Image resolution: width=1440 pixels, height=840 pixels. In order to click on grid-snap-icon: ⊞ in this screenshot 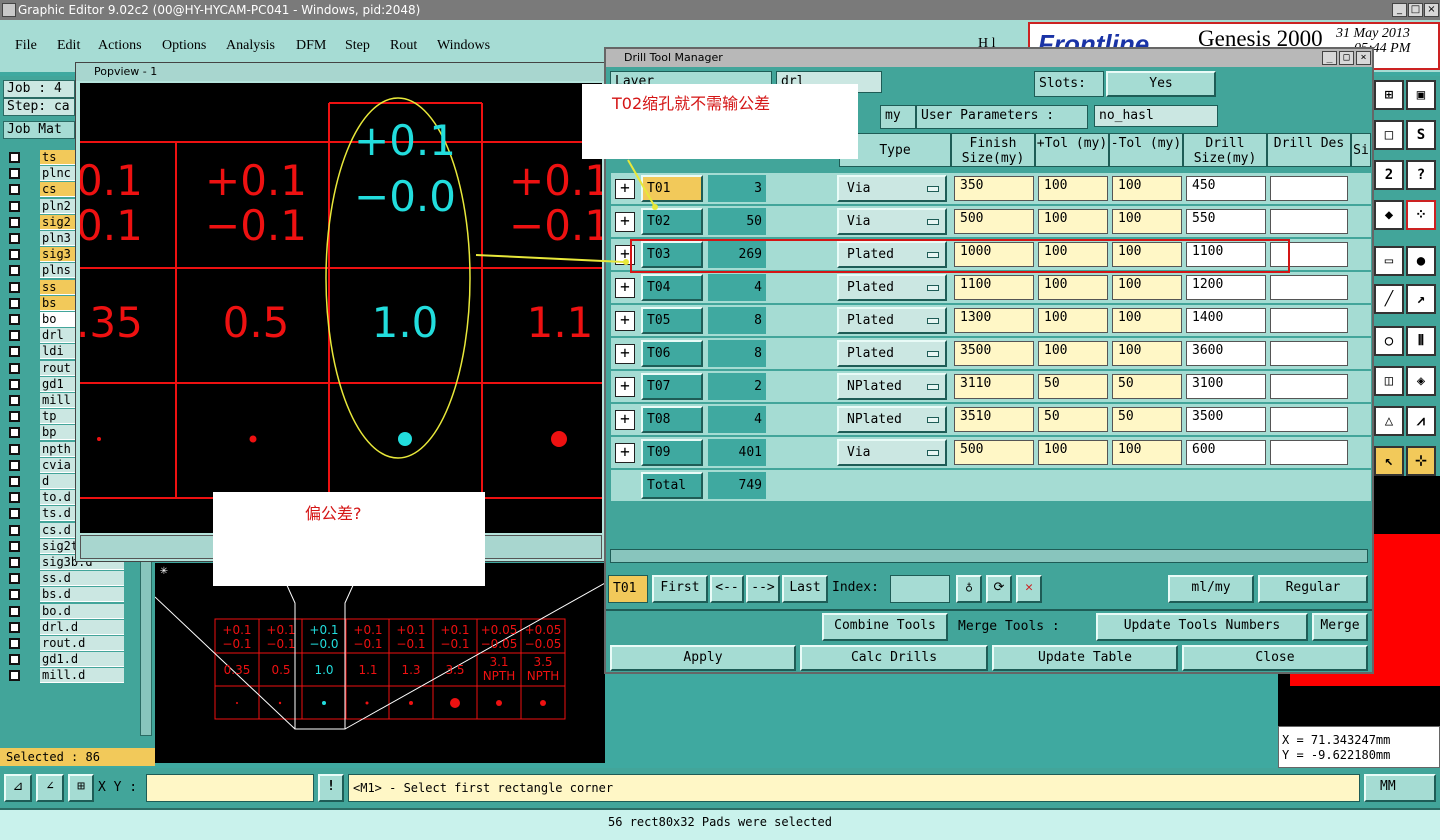, I will do `click(81, 788)`.